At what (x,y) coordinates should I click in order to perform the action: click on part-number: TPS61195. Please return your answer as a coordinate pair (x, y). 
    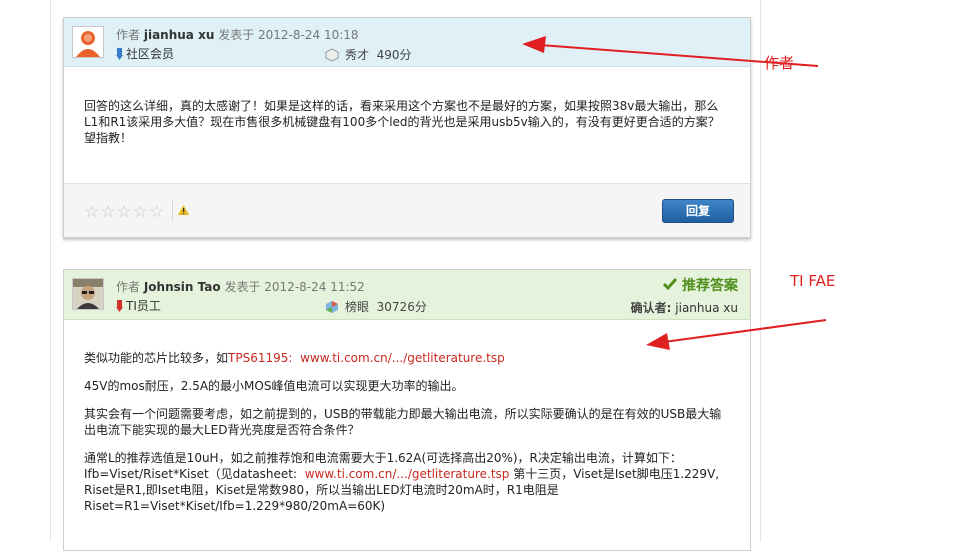
    Looking at the image, I should click on (258, 358).